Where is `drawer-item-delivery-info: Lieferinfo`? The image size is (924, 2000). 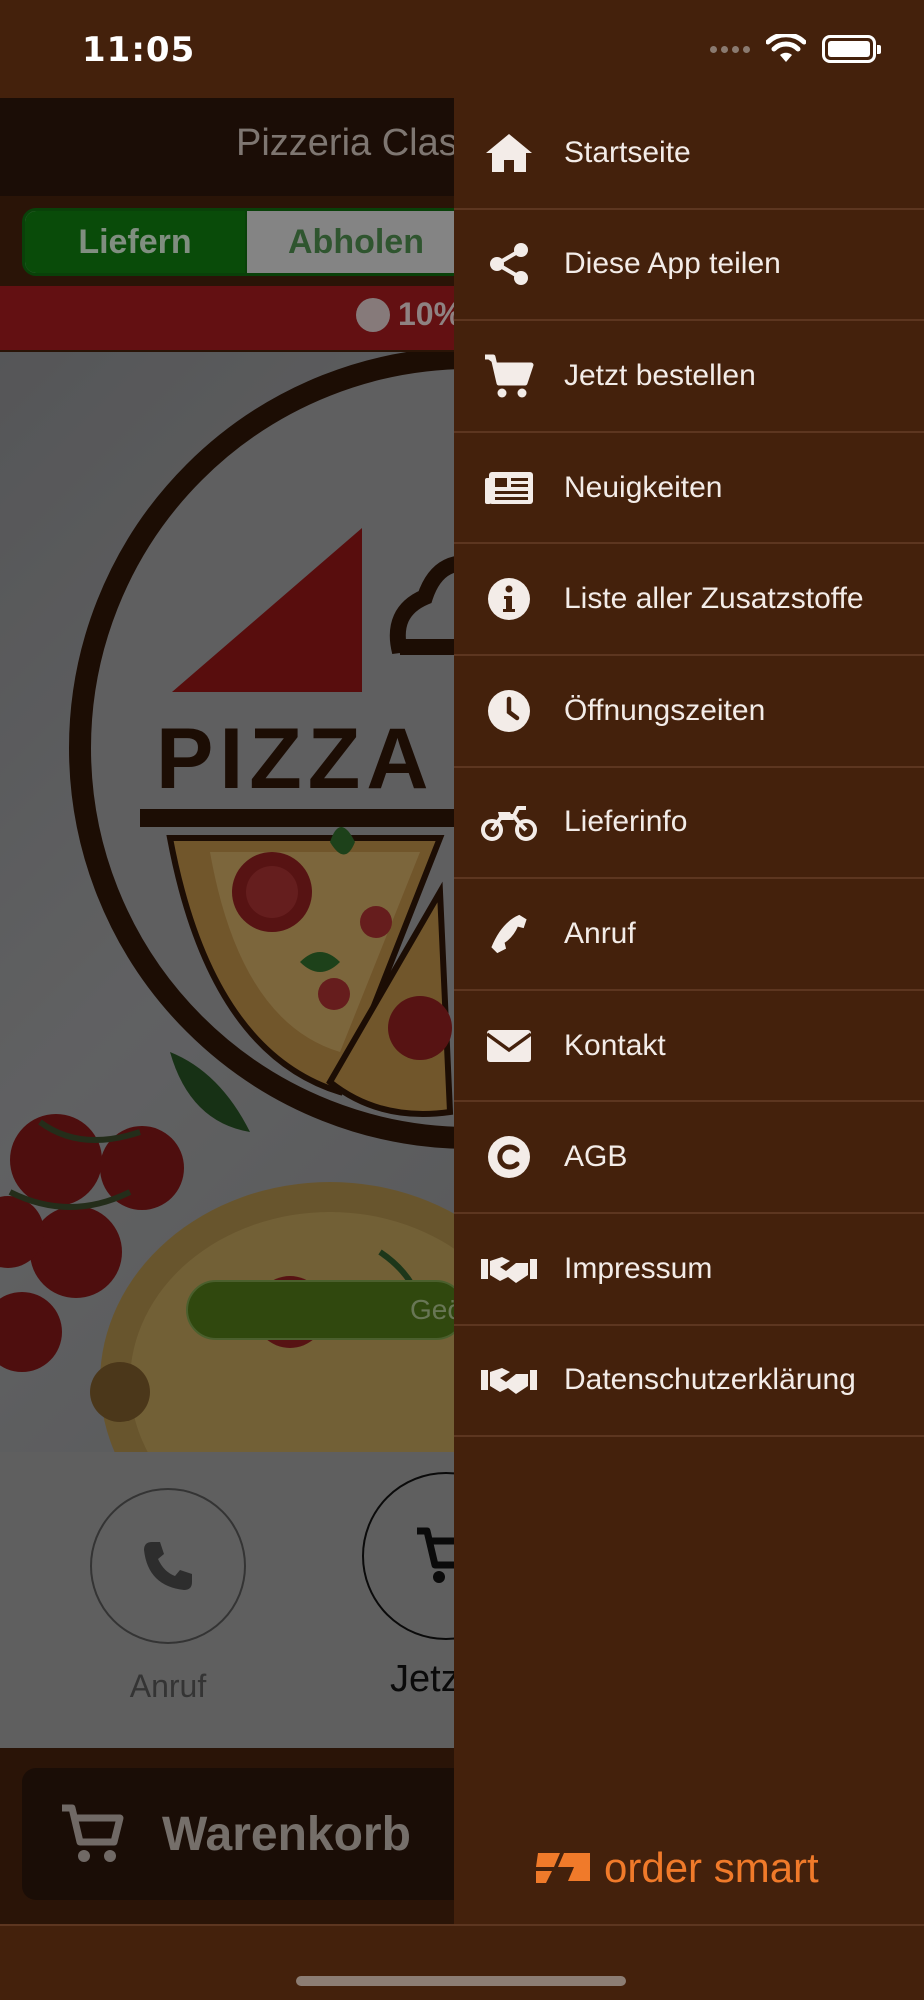
drawer-item-delivery-info: Lieferinfo is located at coordinates (689, 824).